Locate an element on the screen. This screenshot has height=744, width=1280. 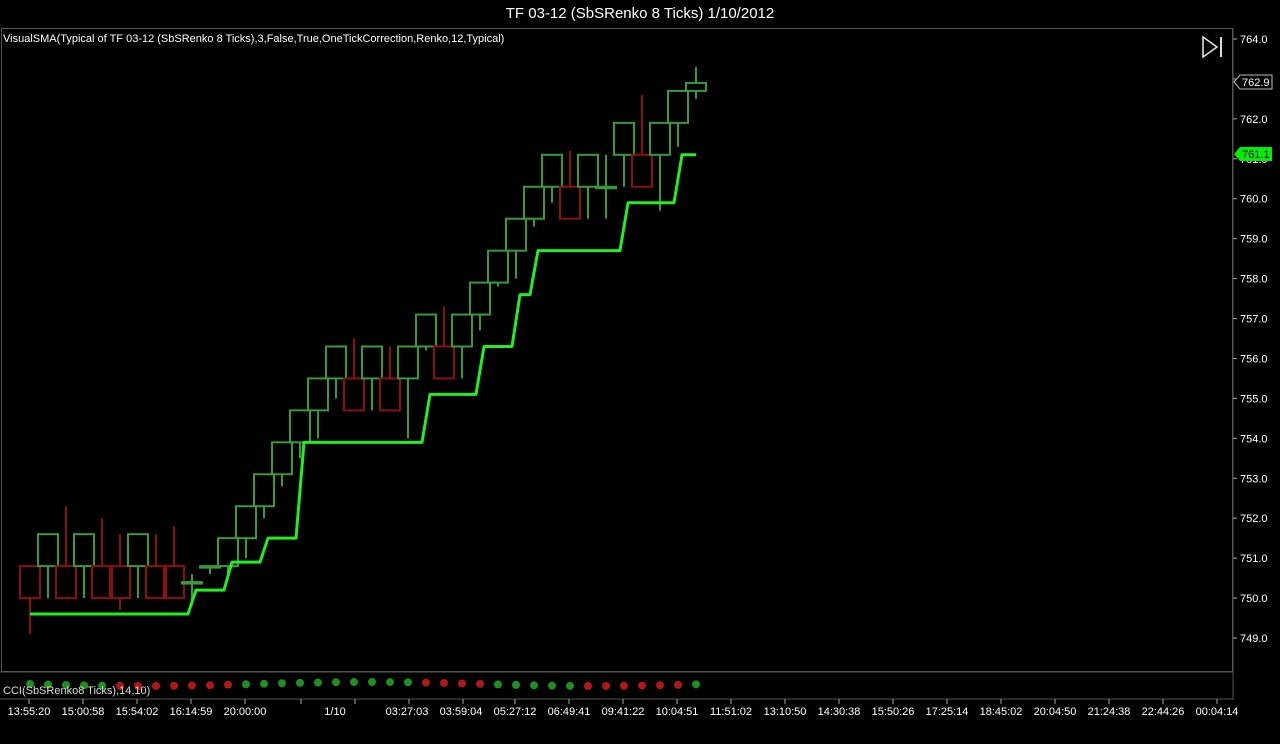
price-tick-label: 750.0 is located at coordinates (1254, 599).